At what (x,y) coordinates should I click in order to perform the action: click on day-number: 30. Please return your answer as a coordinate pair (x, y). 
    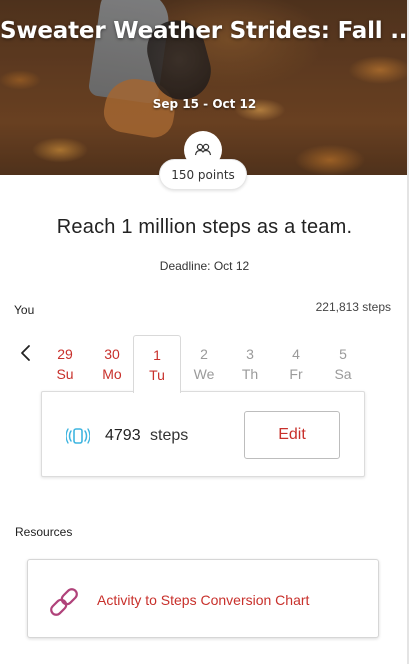
    Looking at the image, I should click on (112, 354).